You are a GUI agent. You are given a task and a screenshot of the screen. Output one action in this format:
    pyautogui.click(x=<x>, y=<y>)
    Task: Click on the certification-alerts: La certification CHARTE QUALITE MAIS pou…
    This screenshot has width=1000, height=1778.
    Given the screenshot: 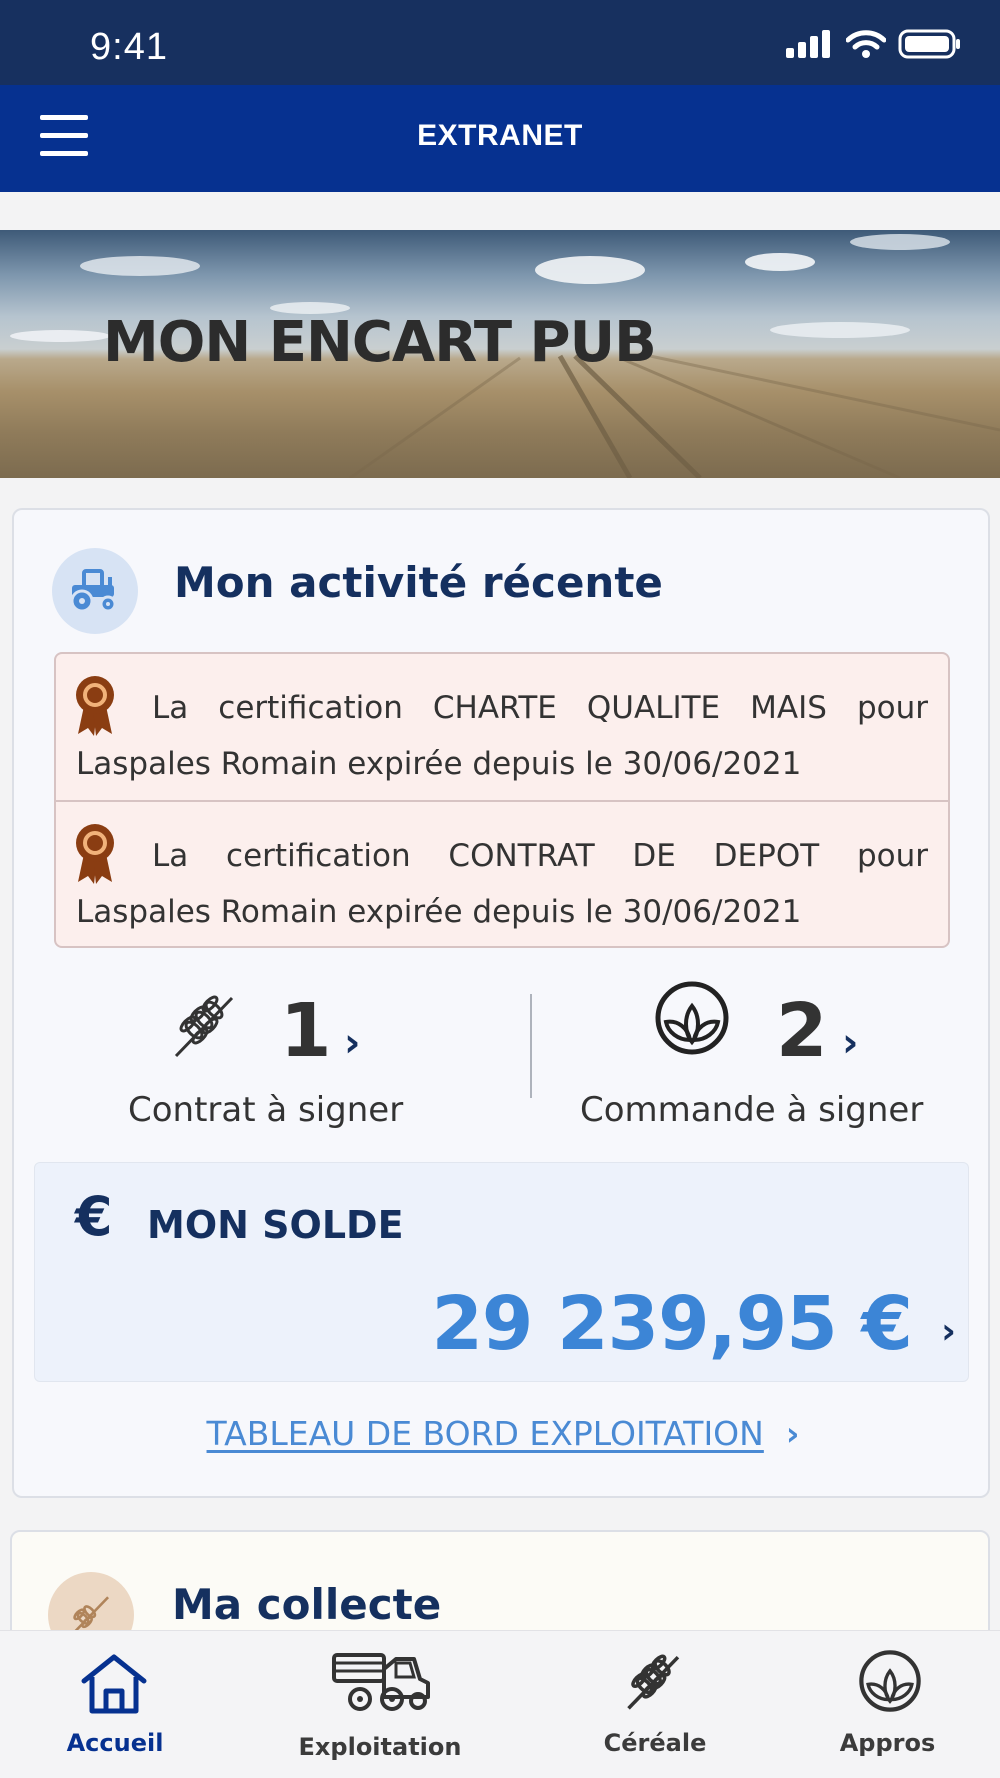 What is the action you would take?
    pyautogui.click(x=502, y=800)
    